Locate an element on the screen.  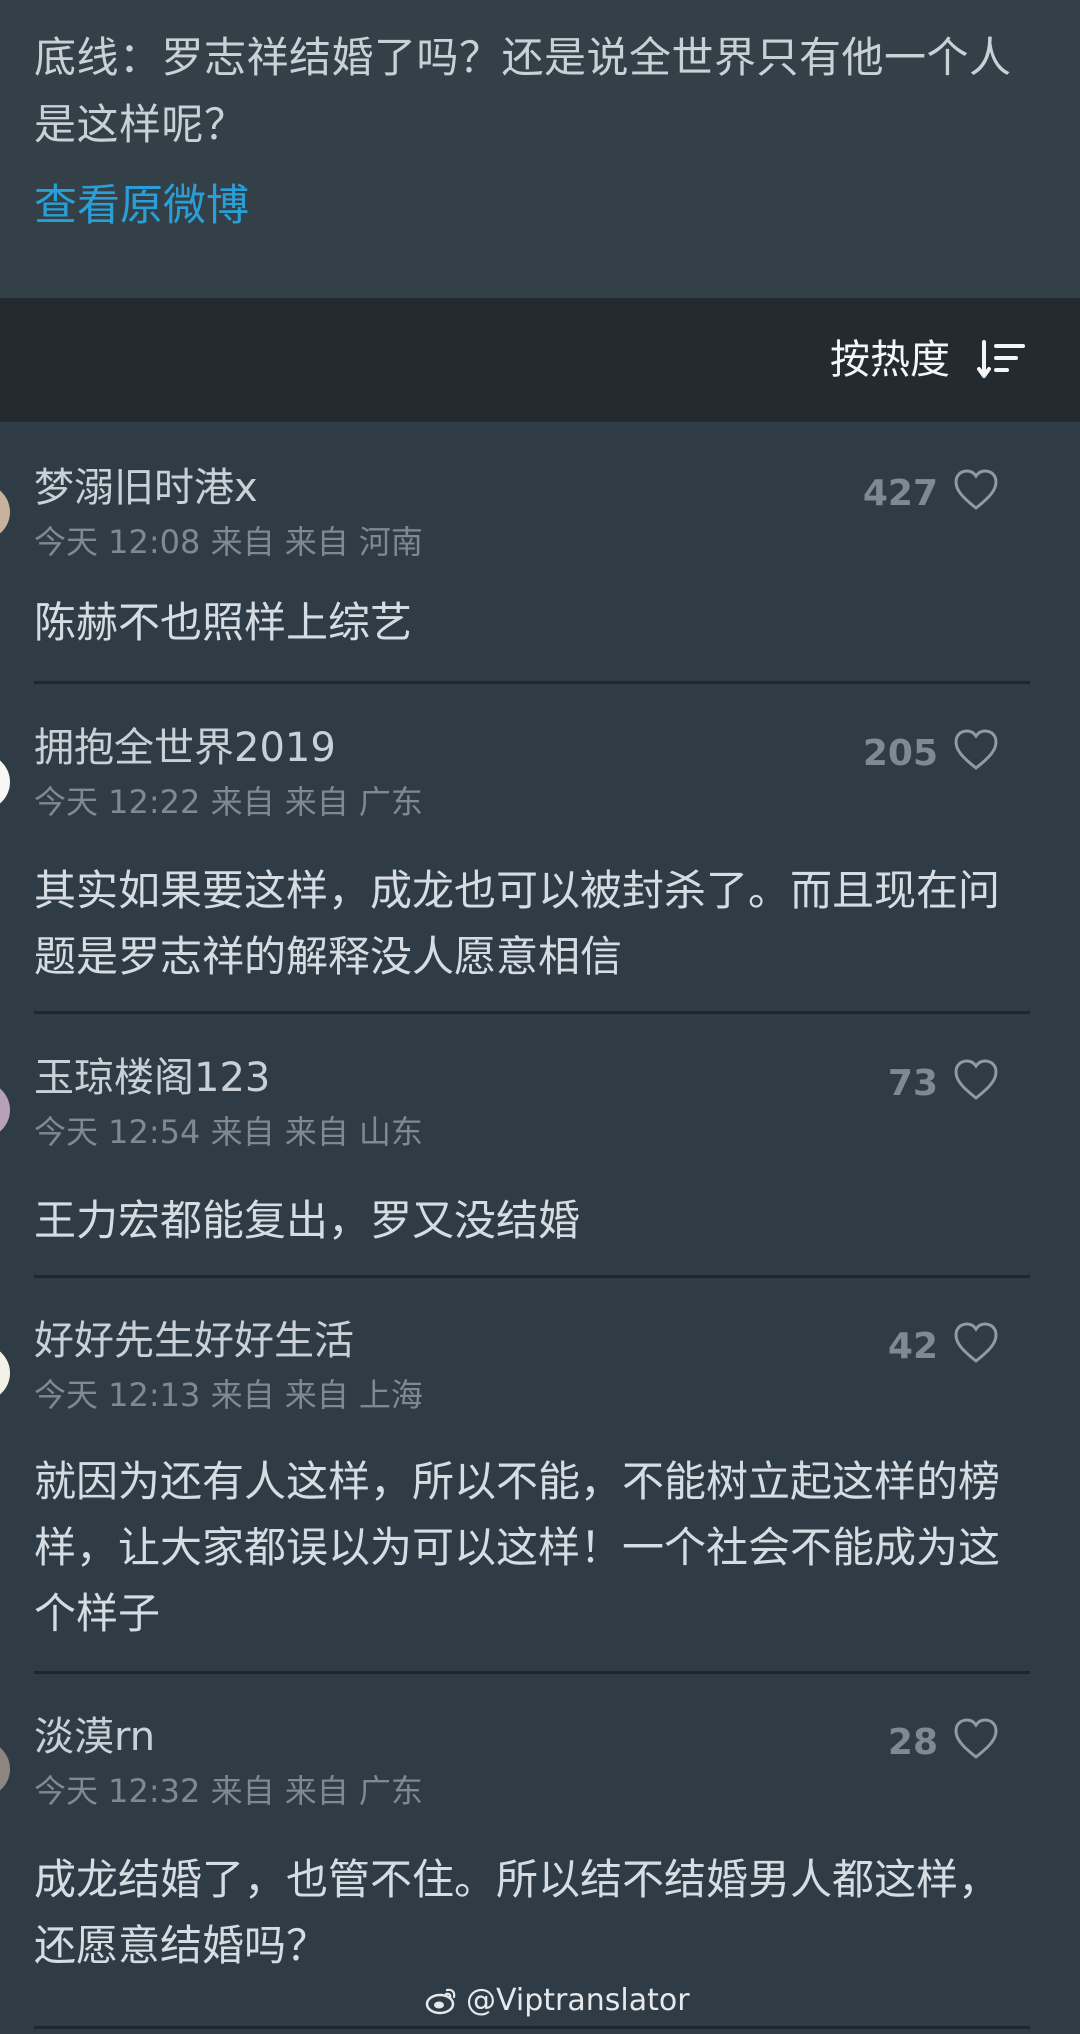
comment-text: 王力宏都能复出，罗又没结婚 is located at coordinates (307, 1220).